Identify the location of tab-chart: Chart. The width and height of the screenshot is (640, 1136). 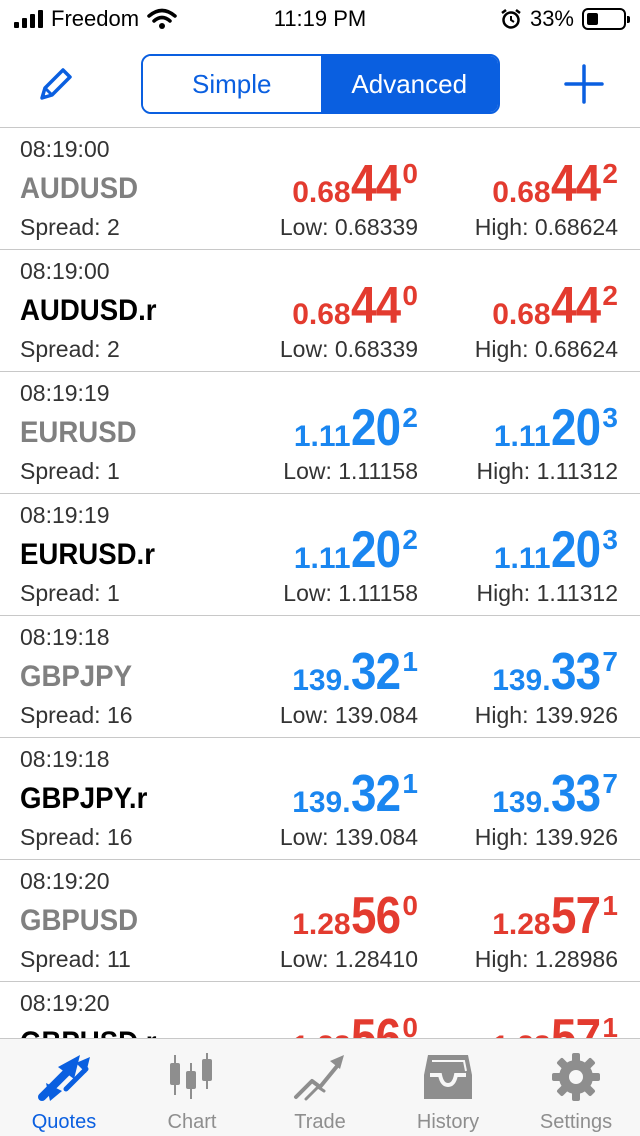
(192, 1087).